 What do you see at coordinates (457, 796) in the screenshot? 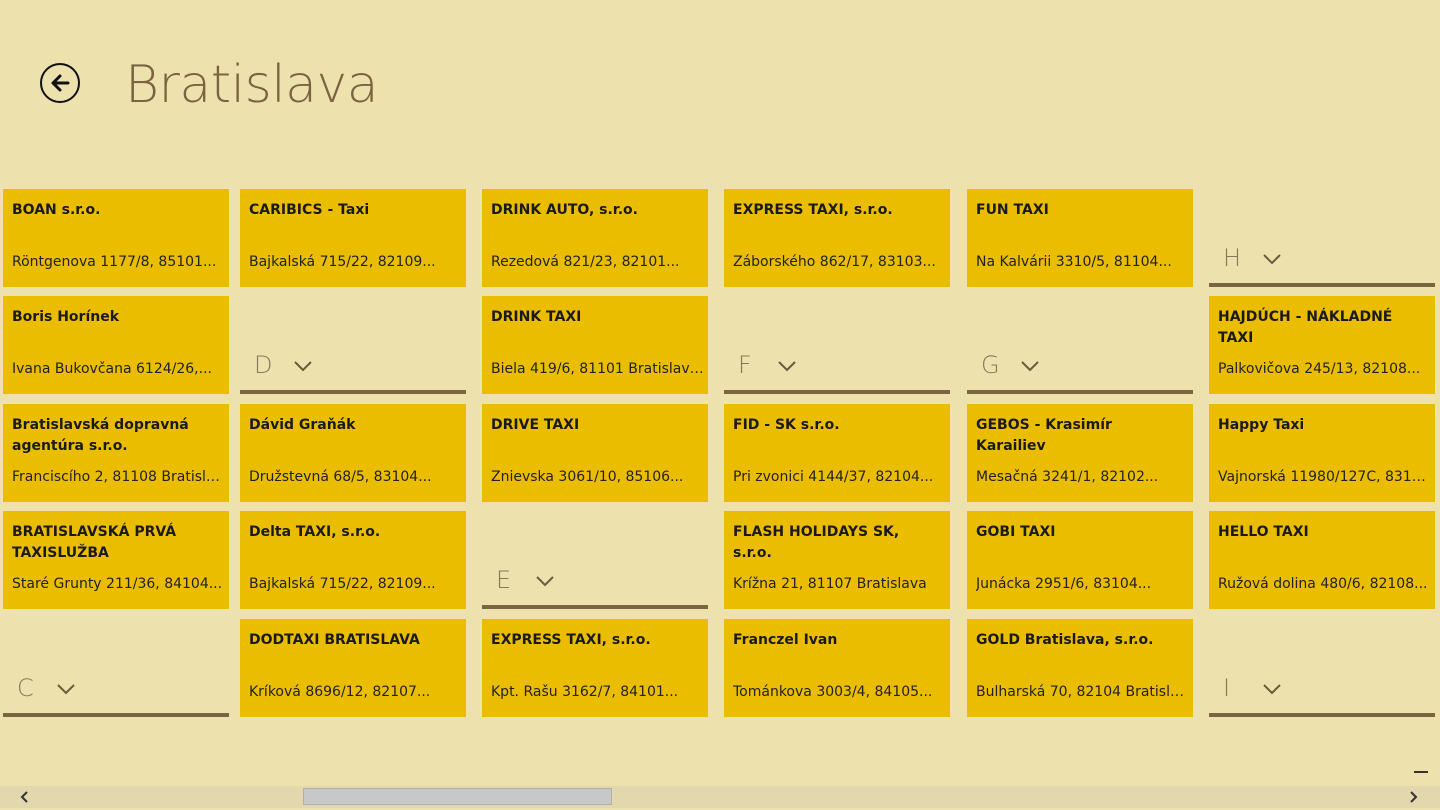
I see `scrollbar-thumb` at bounding box center [457, 796].